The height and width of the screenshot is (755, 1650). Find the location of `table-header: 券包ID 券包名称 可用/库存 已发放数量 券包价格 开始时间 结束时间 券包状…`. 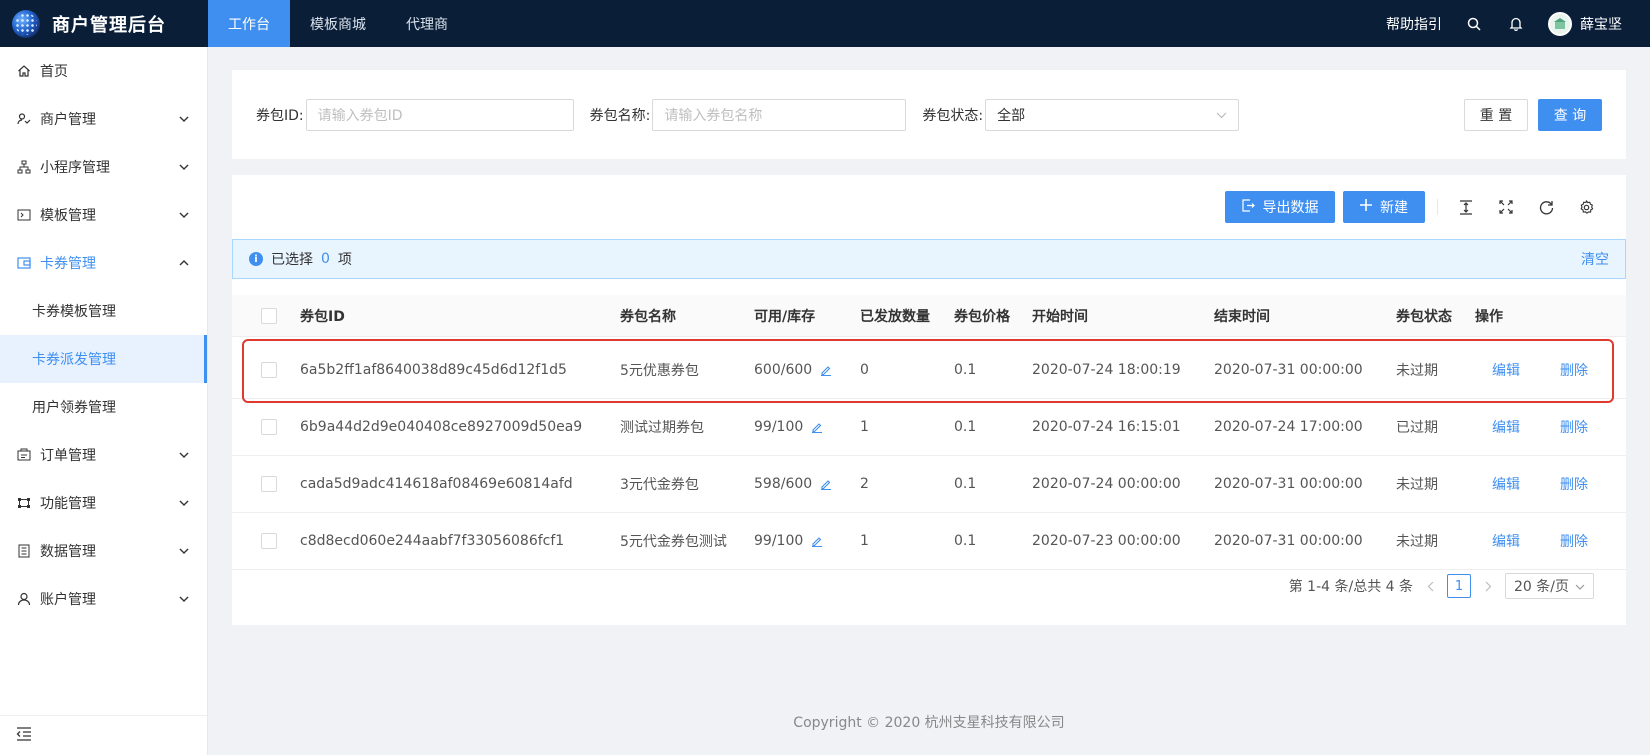

table-header: 券包ID 券包名称 可用/库存 已发放数量 券包价格 开始时间 结束时间 券包状… is located at coordinates (929, 316).